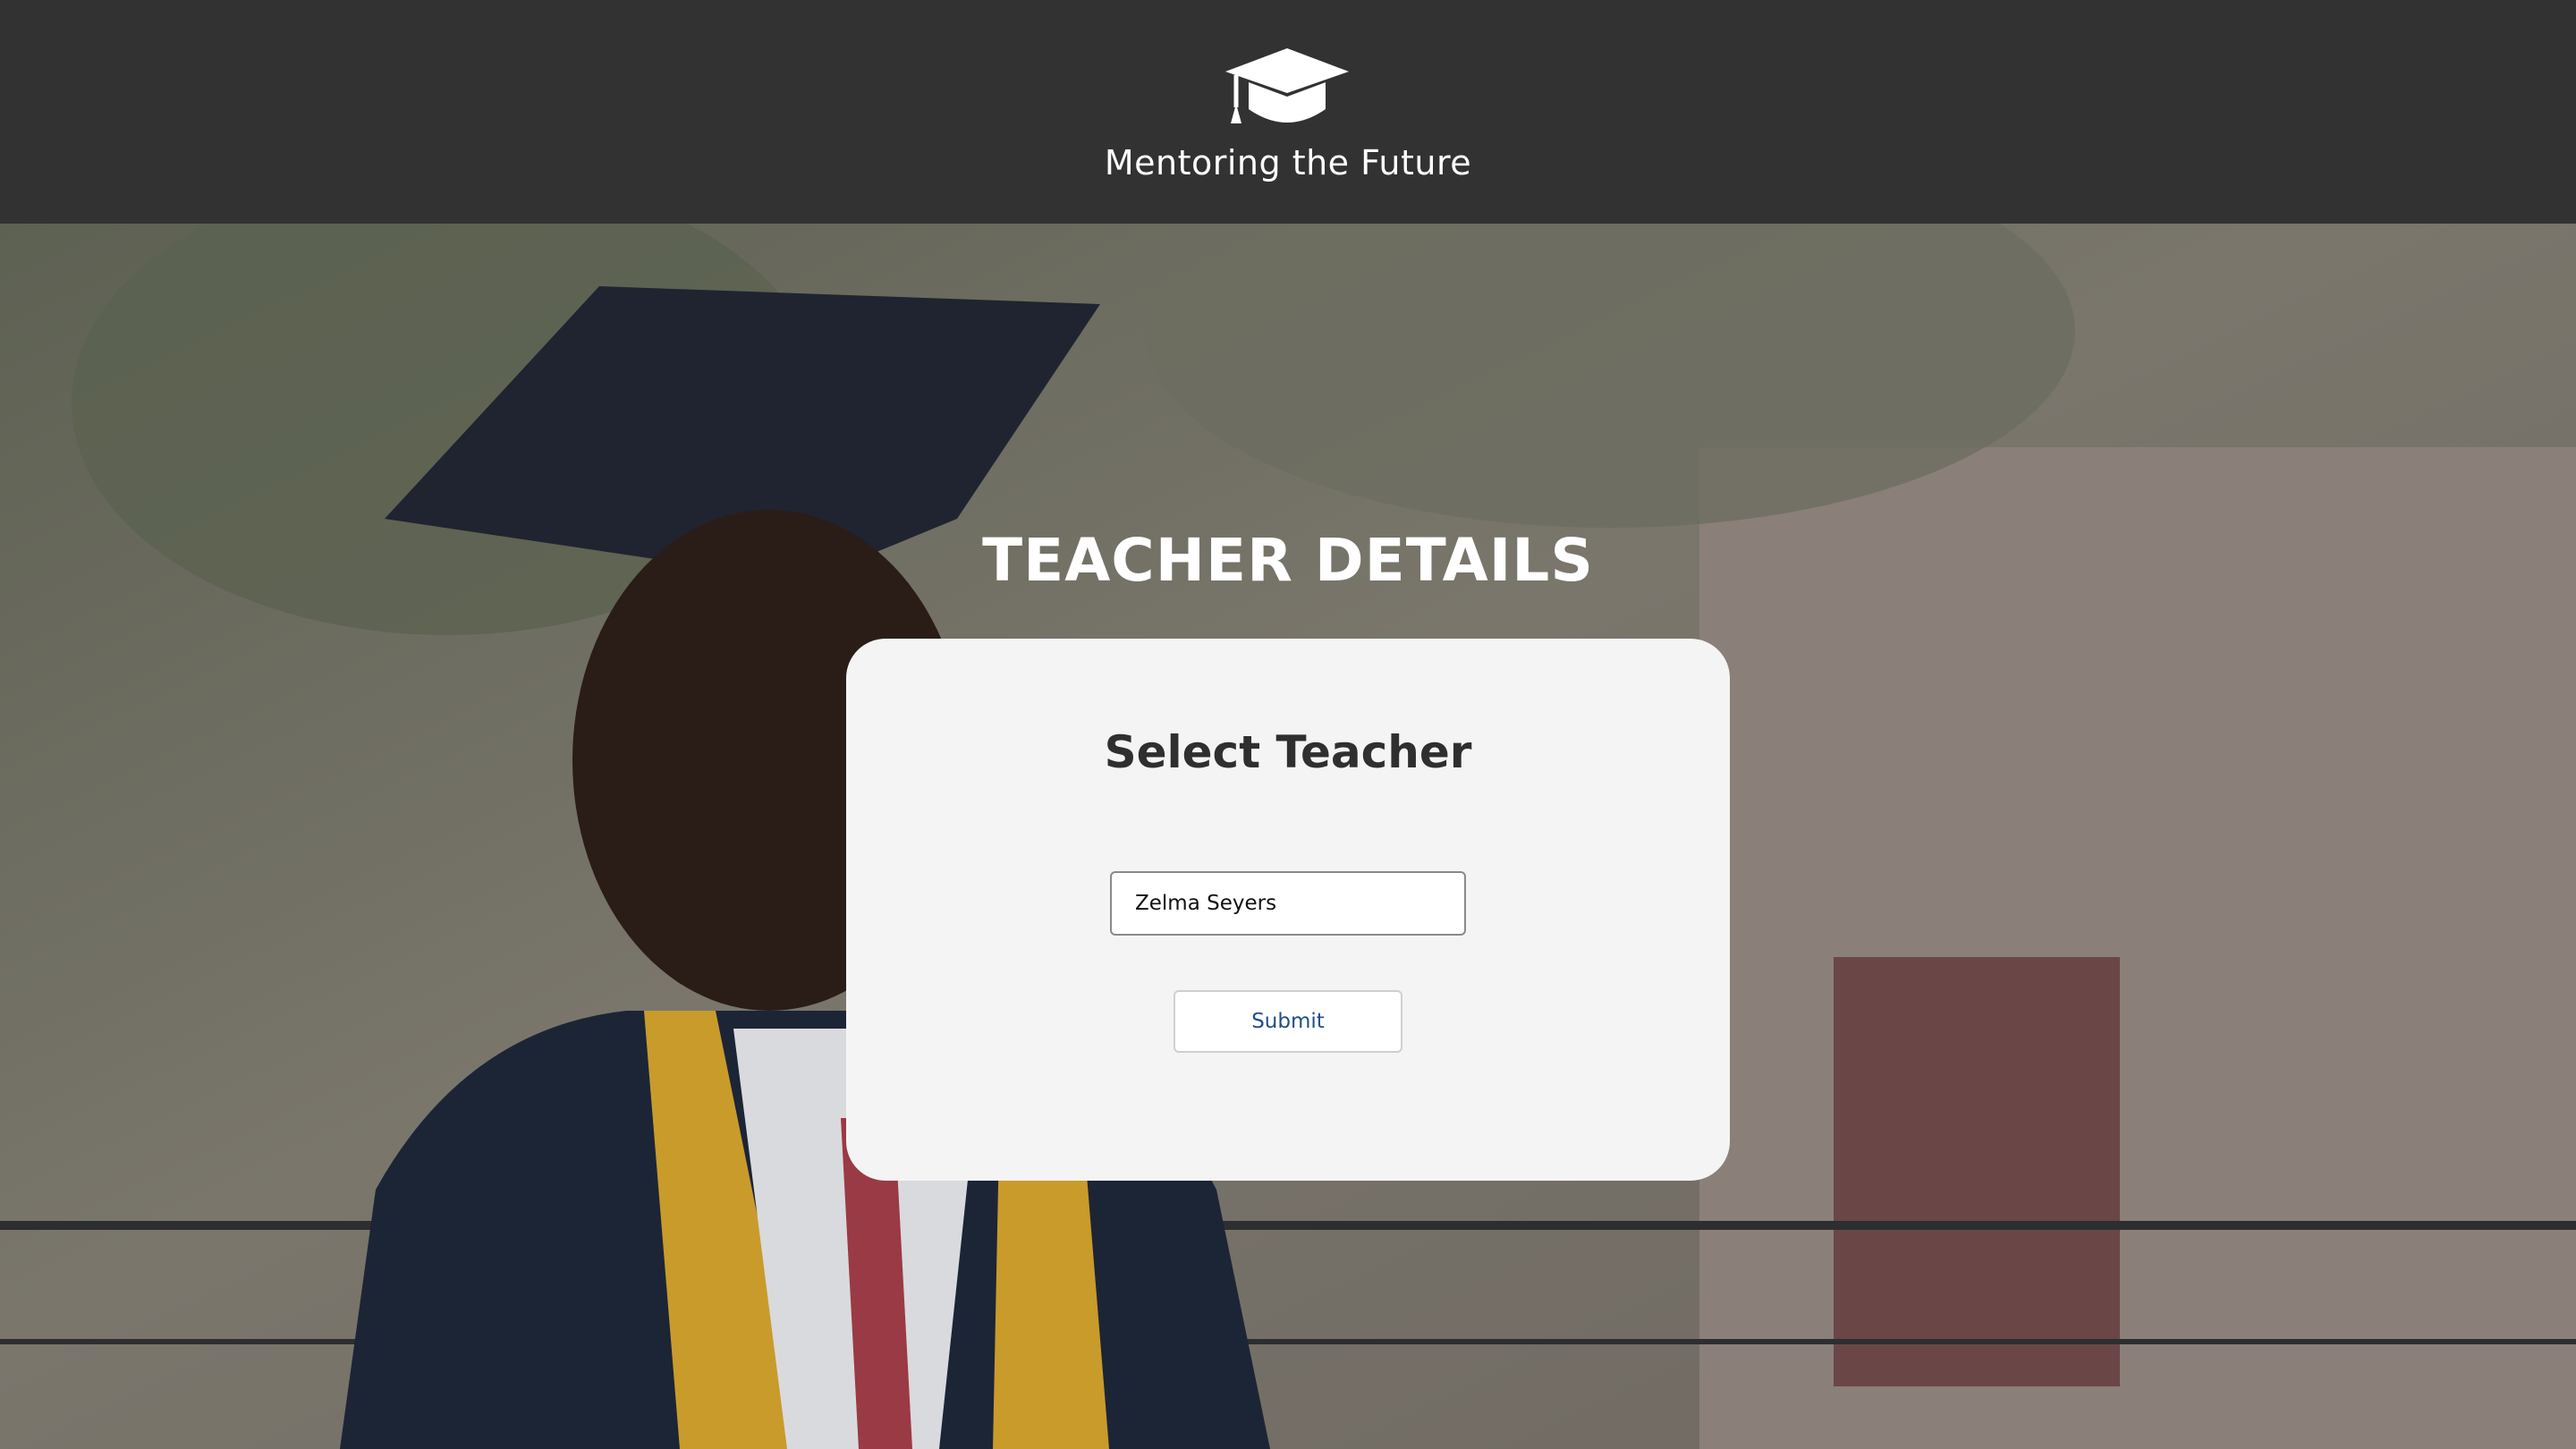  I want to click on page-title: TEACHER DETAILS, so click(1288, 560).